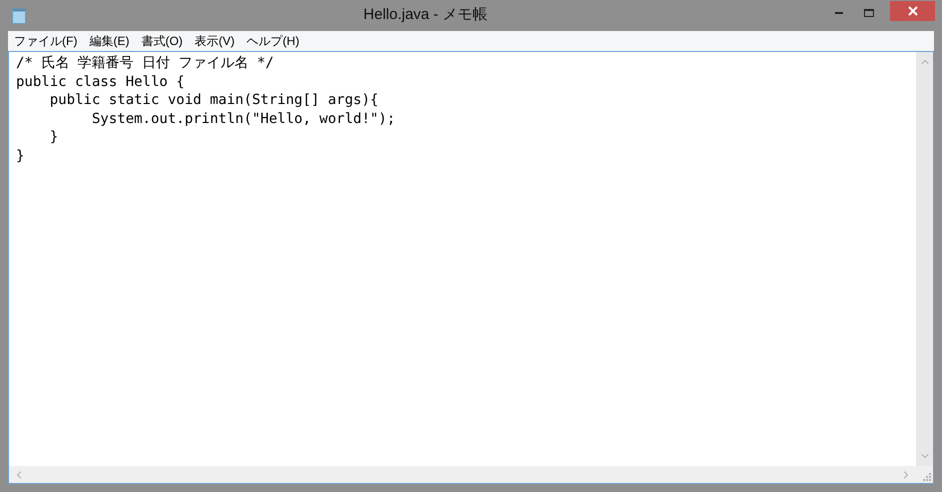 This screenshot has height=492, width=942. What do you see at coordinates (924, 259) in the screenshot?
I see `vertical-scrollbar` at bounding box center [924, 259].